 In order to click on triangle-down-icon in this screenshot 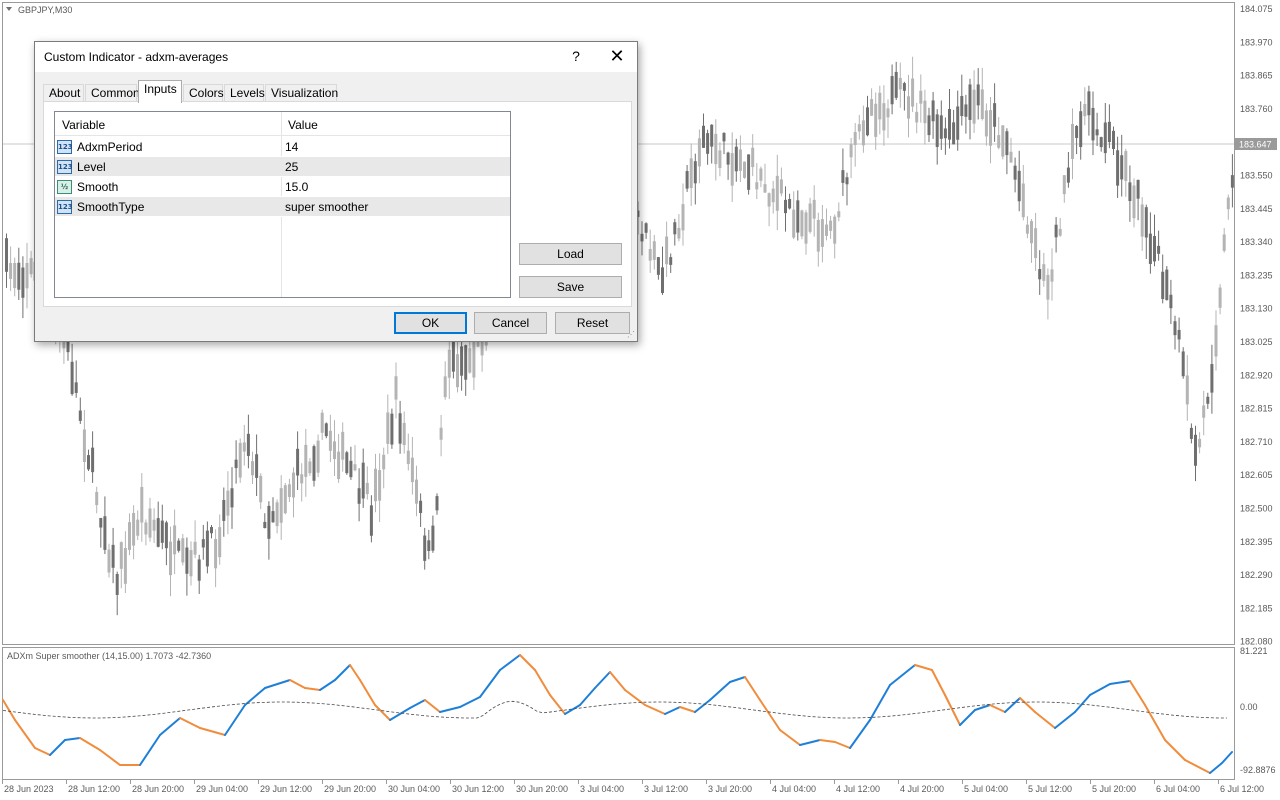, I will do `click(9, 9)`.